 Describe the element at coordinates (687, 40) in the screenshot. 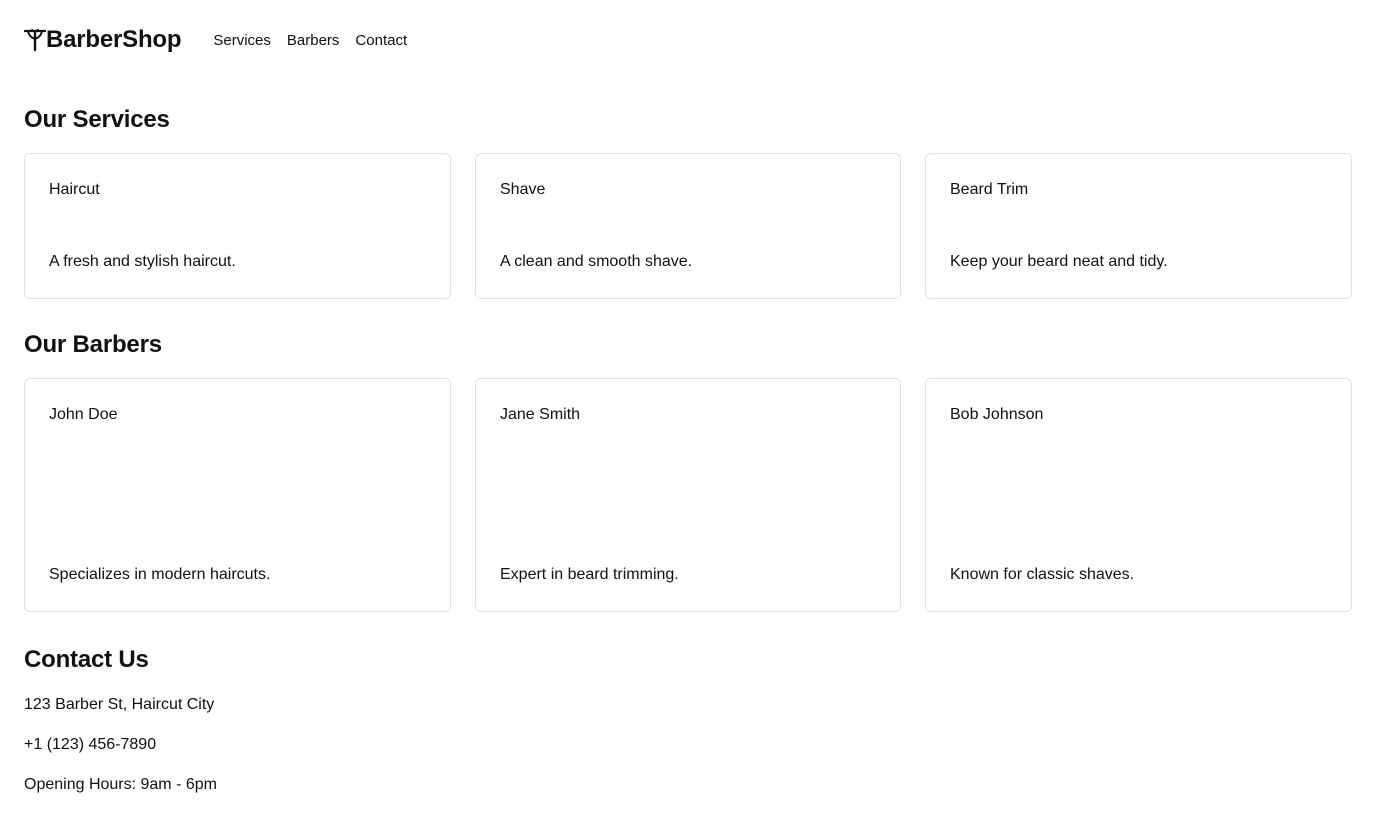

I see `site-header: BarberShop Services Barbers Contact` at that location.